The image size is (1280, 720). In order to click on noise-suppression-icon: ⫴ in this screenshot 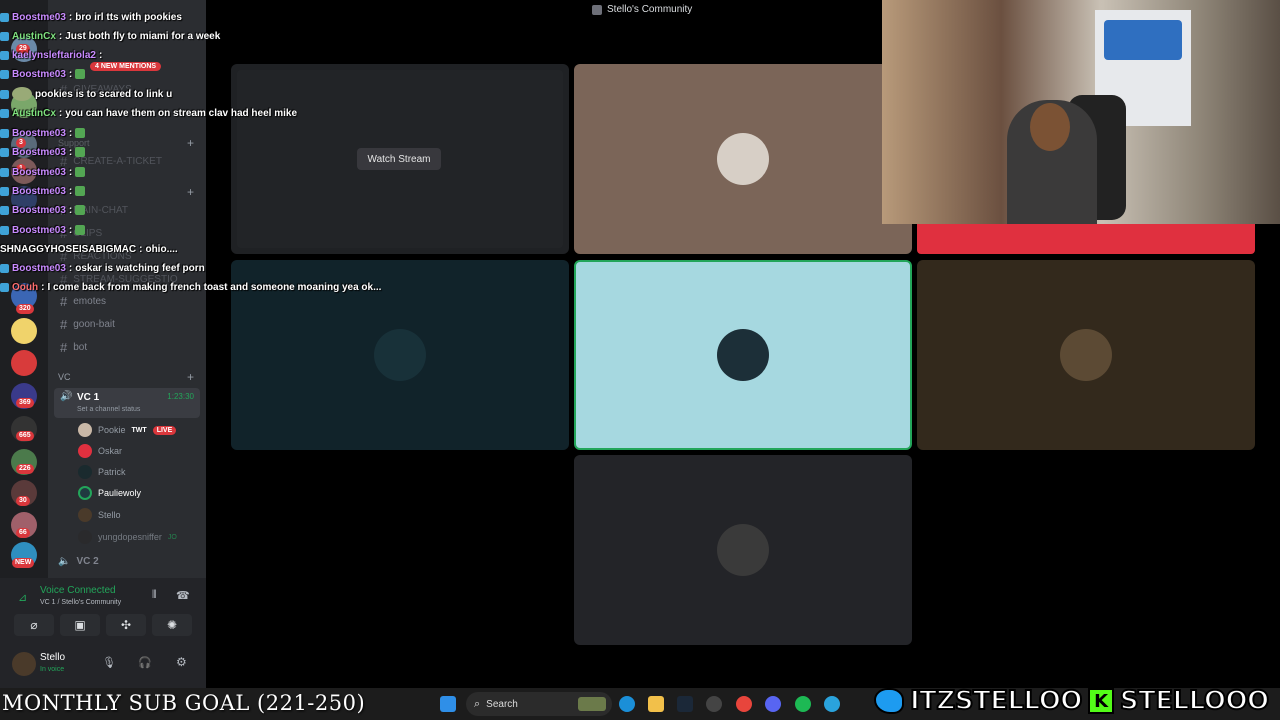, I will do `click(154, 595)`.